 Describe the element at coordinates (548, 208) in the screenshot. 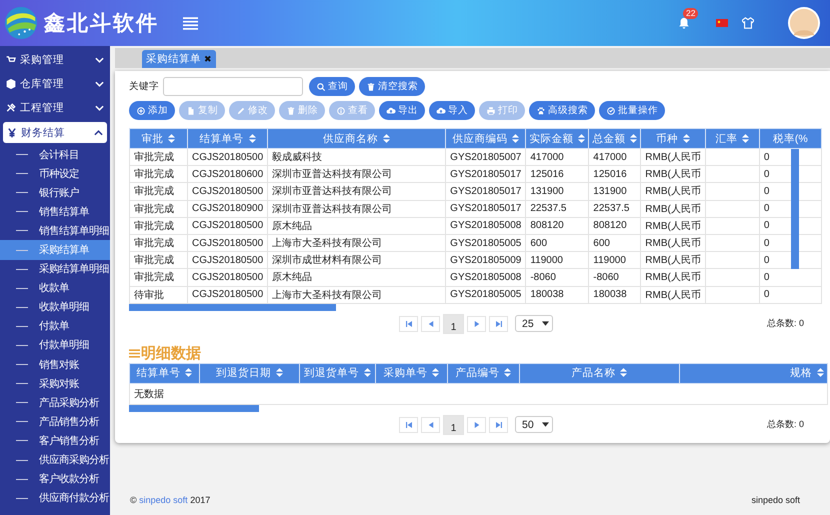

I see `table-cell: 22537.5` at that location.